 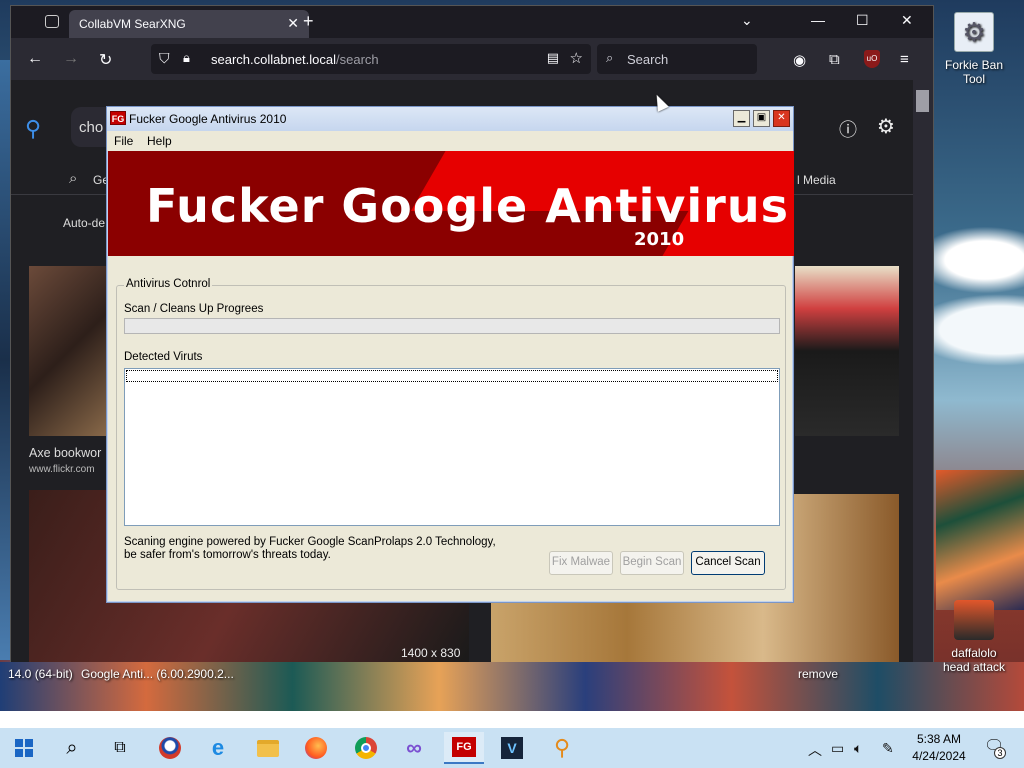 What do you see at coordinates (512, 719) in the screenshot?
I see `desktop-strip` at bounding box center [512, 719].